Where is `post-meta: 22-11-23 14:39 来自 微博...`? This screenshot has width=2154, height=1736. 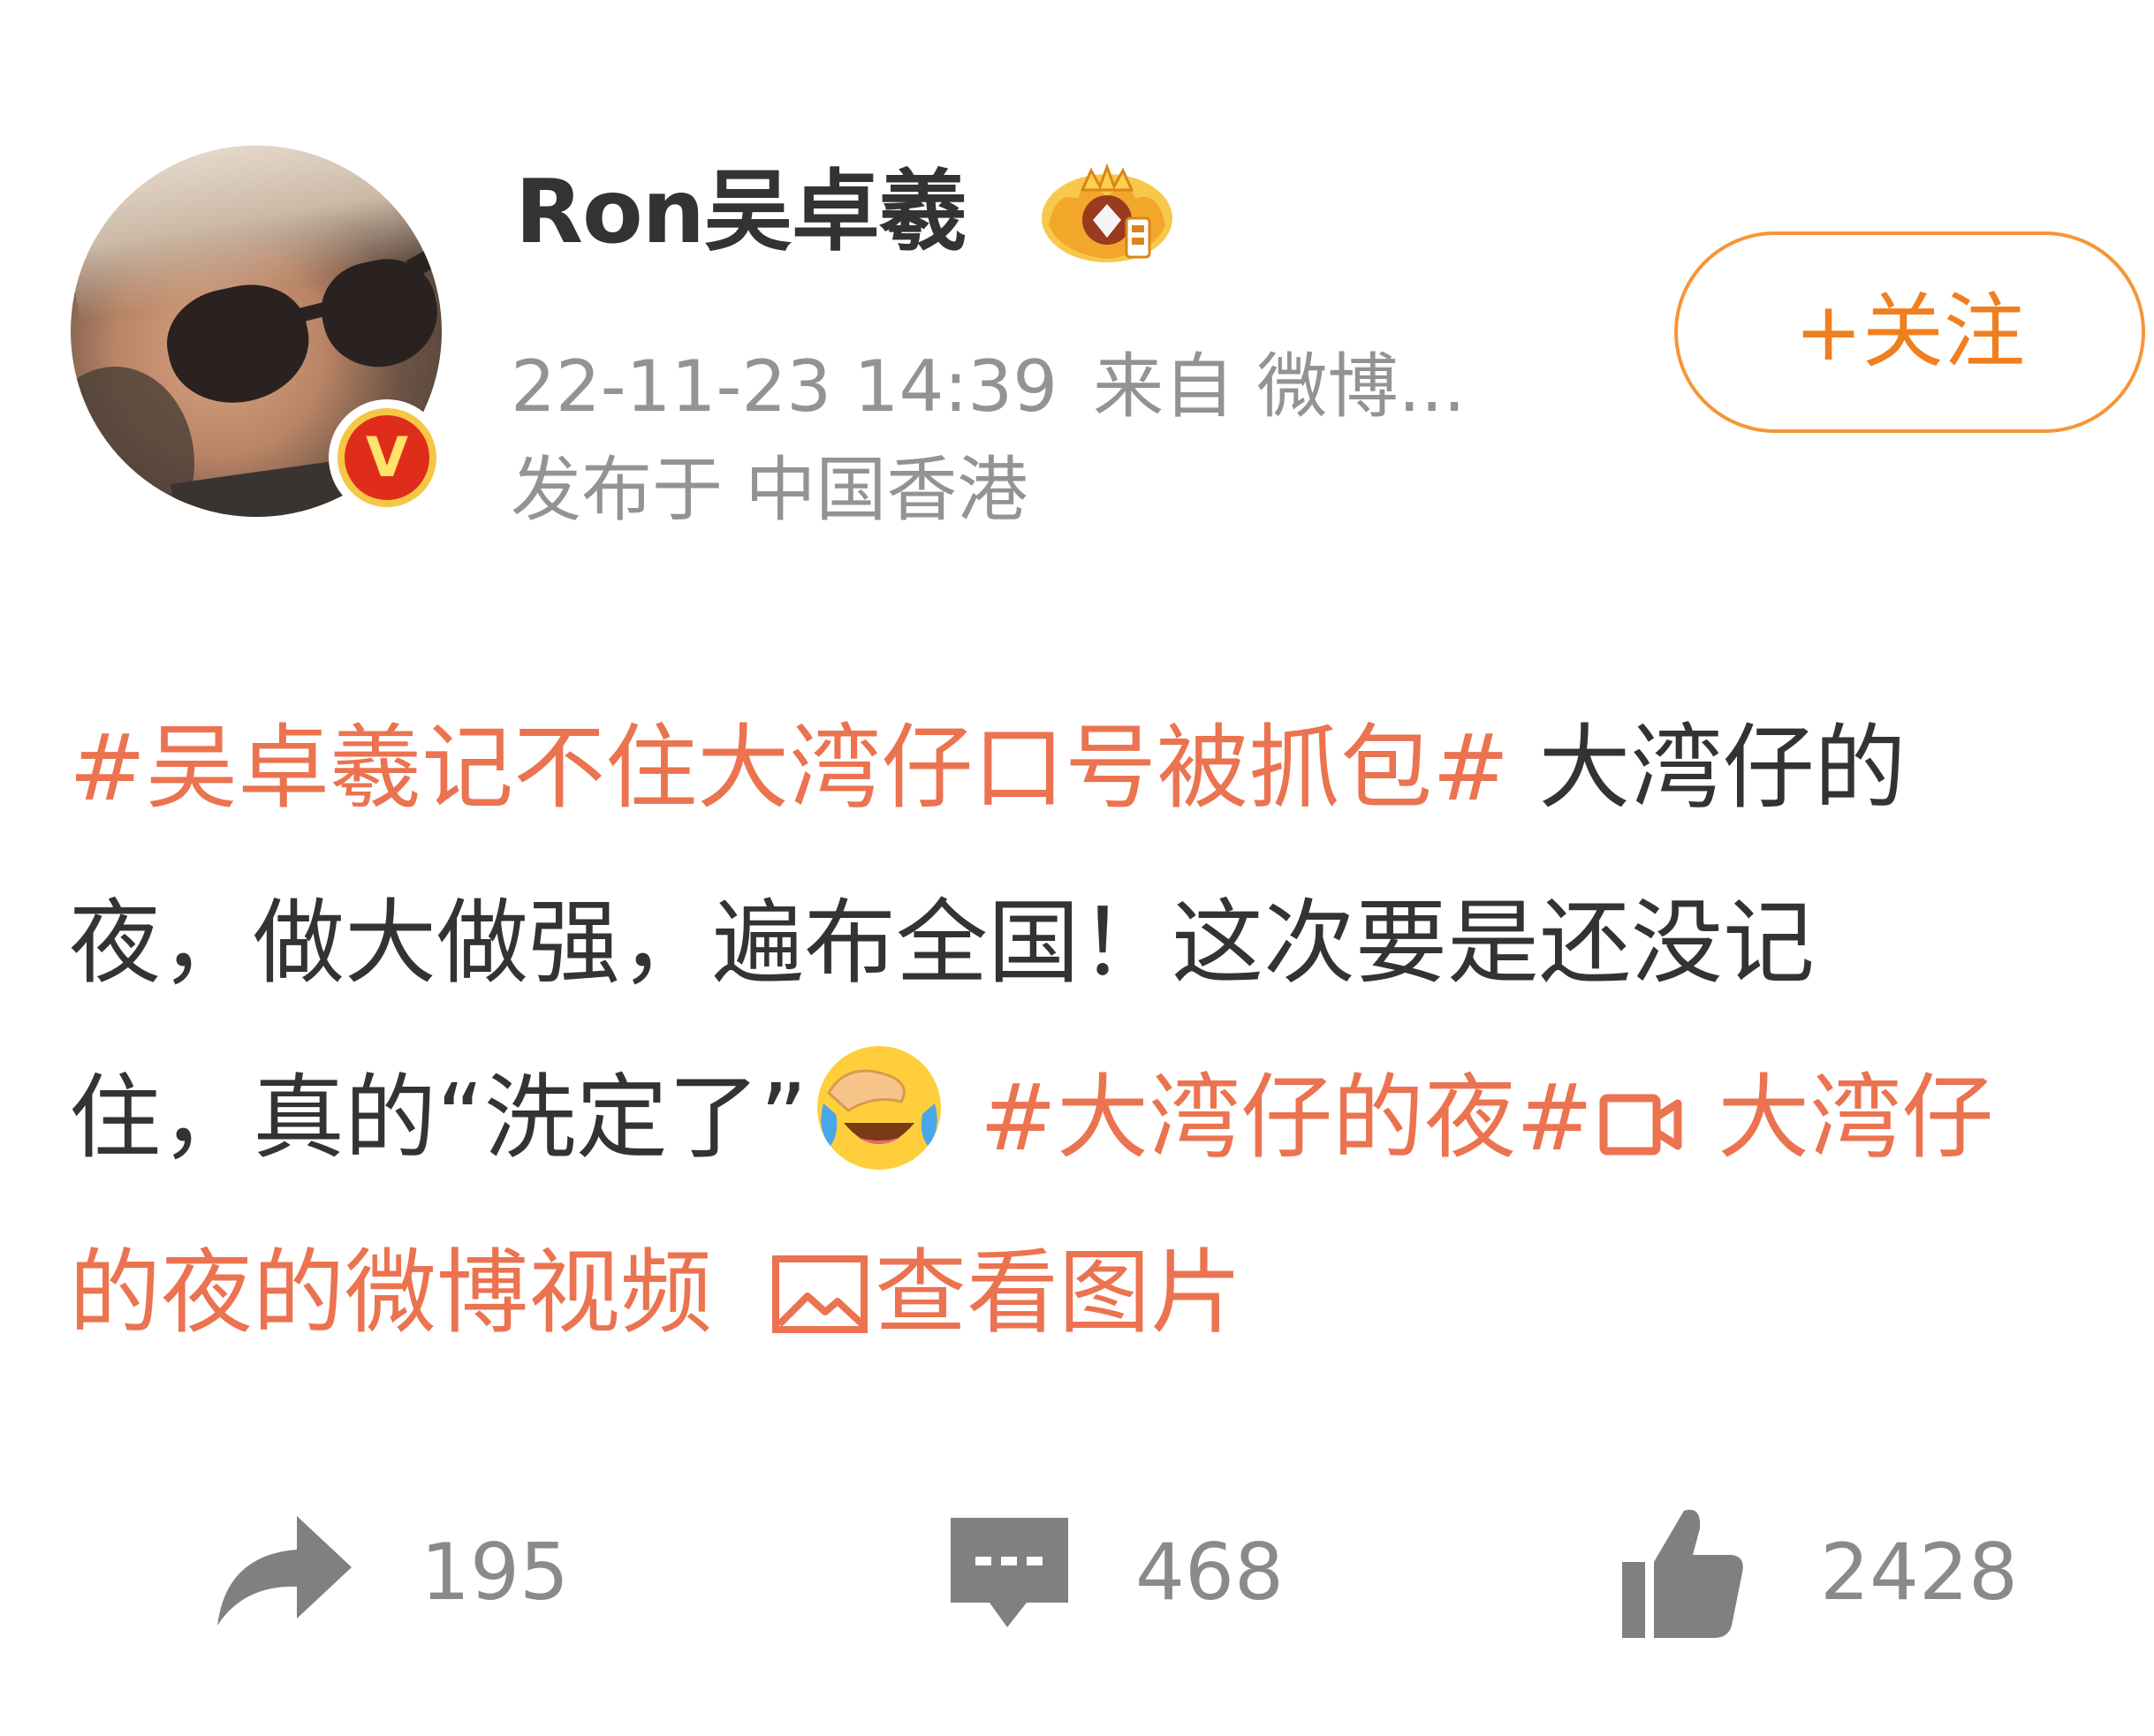 post-meta: 22-11-23 14:39 来自 微博... is located at coordinates (1006, 387).